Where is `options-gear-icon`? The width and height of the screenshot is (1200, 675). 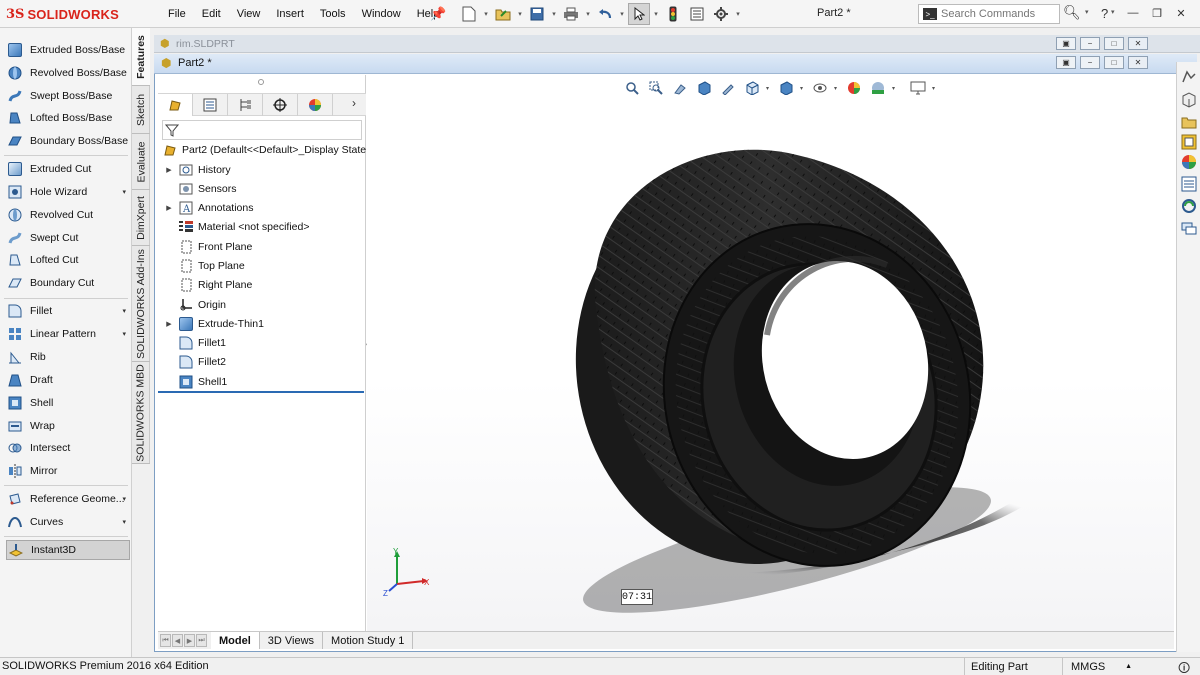
options-gear-icon is located at coordinates (721, 14).